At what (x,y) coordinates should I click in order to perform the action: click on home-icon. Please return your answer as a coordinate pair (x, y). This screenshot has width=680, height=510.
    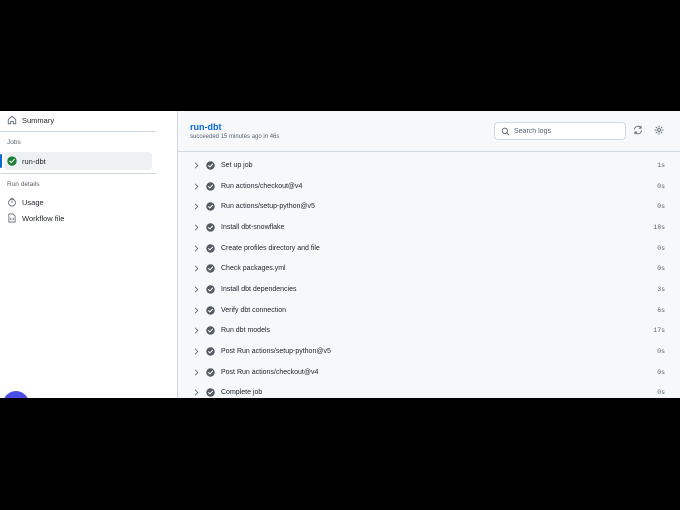
    Looking at the image, I should click on (12, 120).